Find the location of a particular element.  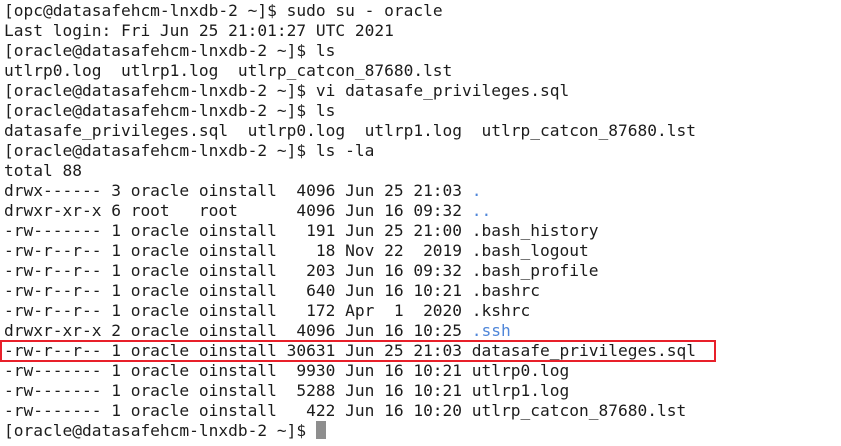

file-name: .bash_logout is located at coordinates (530, 250).